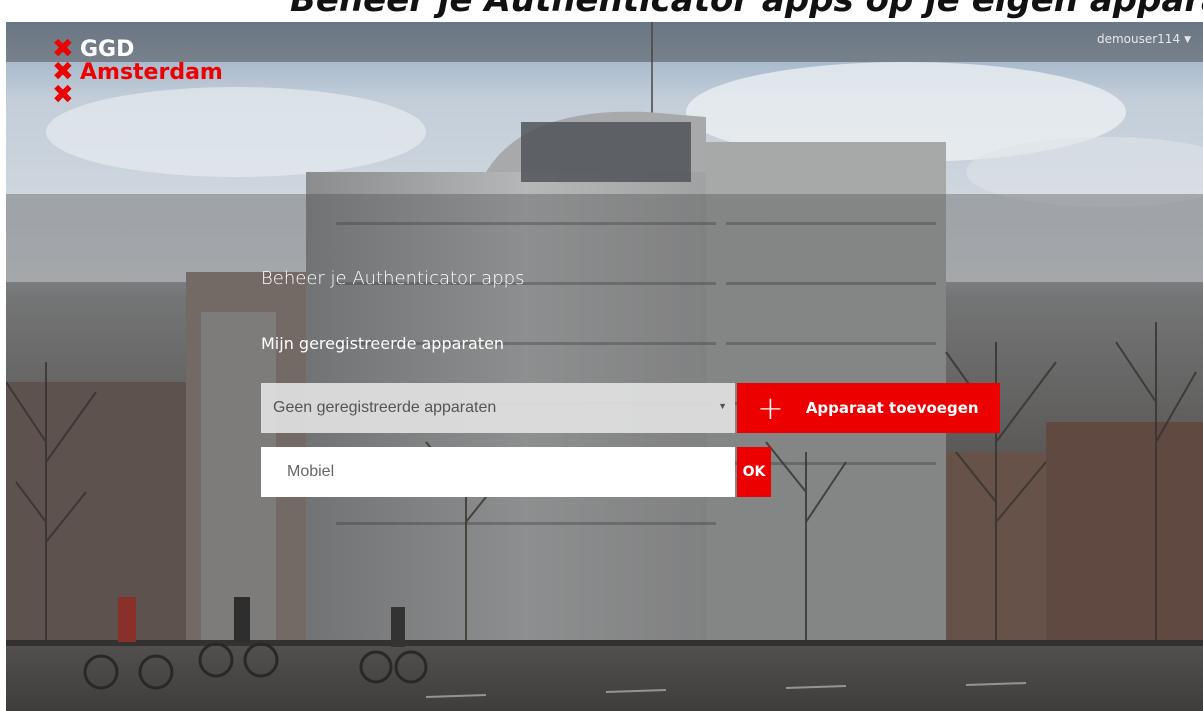  I want to click on add-device-label: Apparaat toevoegen, so click(892, 408).